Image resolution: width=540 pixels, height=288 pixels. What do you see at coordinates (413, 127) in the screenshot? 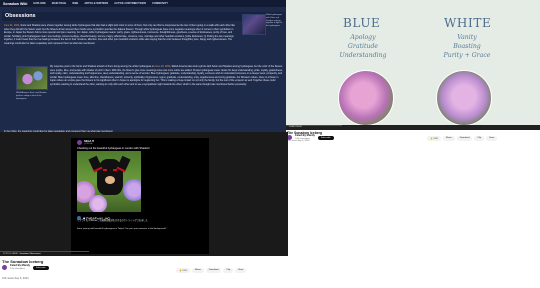
I see `player-controls: 10:58 / 20:41` at bounding box center [413, 127].